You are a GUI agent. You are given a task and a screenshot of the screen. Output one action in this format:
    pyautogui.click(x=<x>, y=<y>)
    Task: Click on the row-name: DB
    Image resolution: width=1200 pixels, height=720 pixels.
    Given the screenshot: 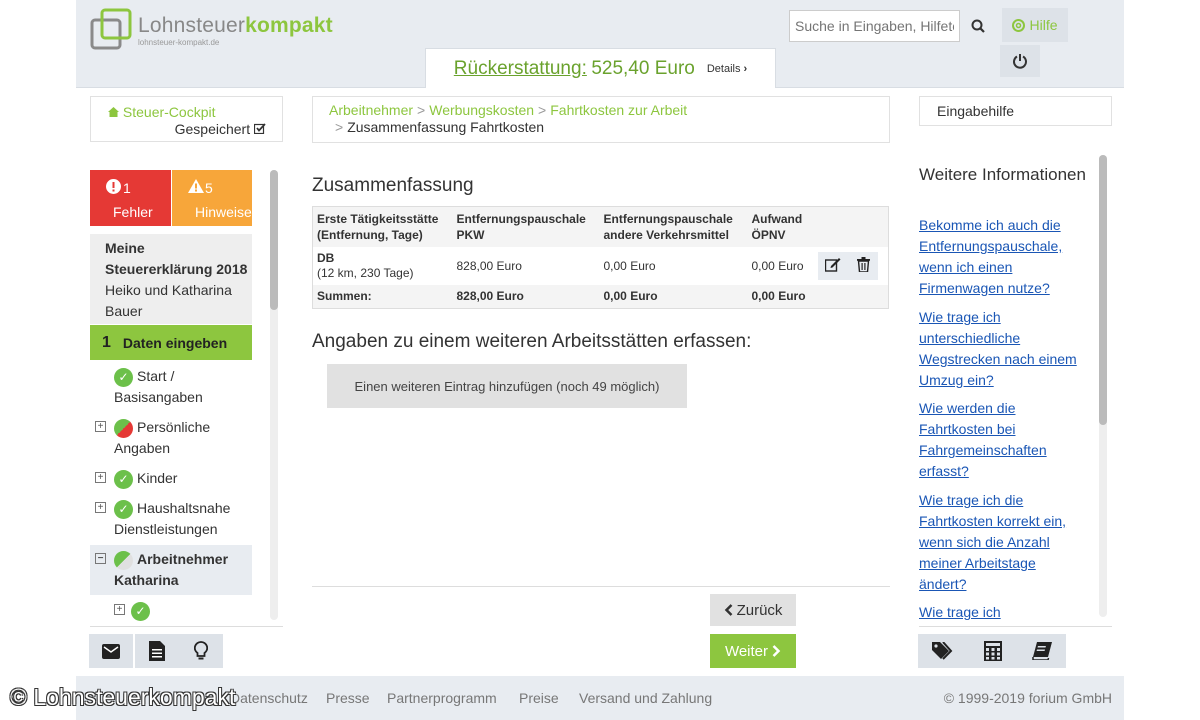 What is the action you would take?
    pyautogui.click(x=326, y=258)
    